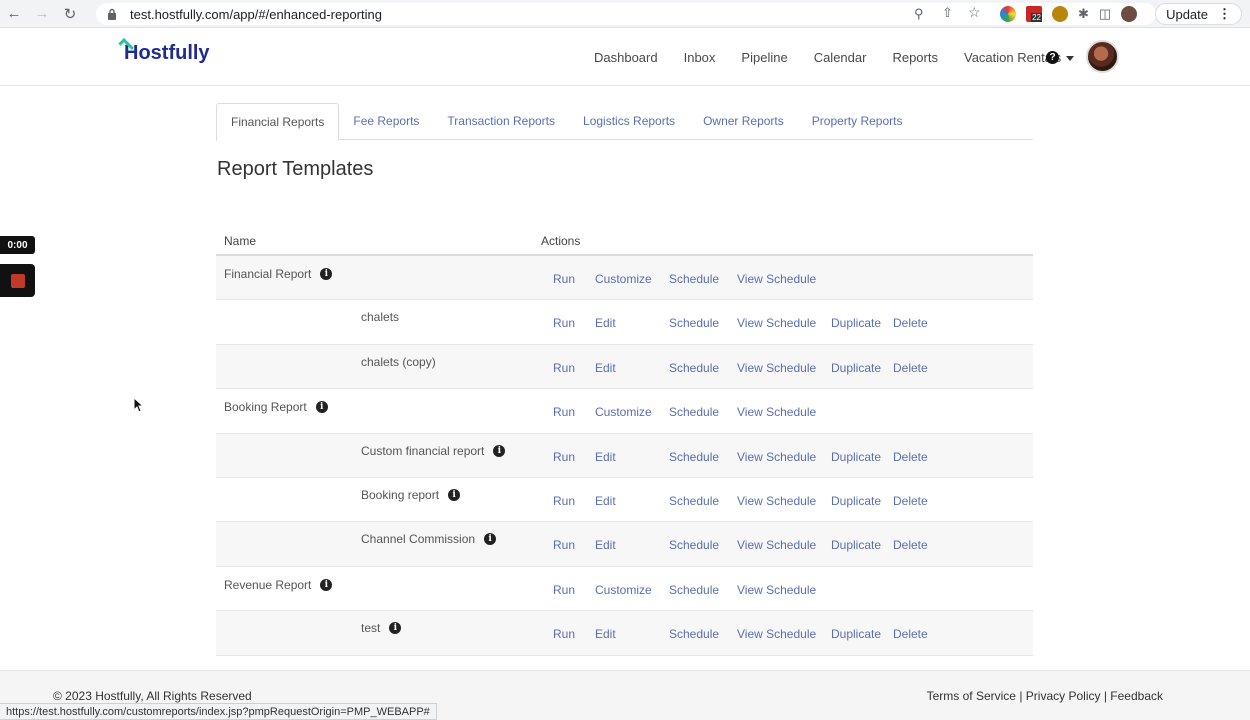  Describe the element at coordinates (42, 14) in the screenshot. I see `forward-icon: →` at that location.